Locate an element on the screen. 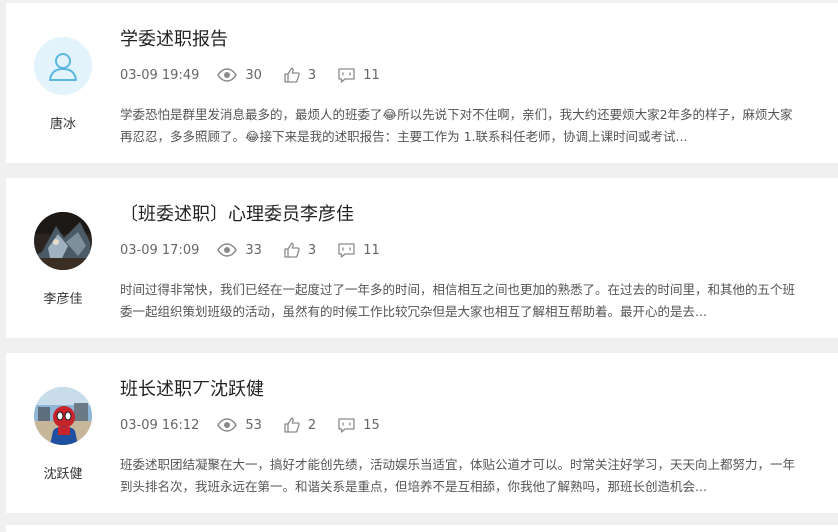 The image size is (838, 532). like-count: 2 is located at coordinates (300, 425).